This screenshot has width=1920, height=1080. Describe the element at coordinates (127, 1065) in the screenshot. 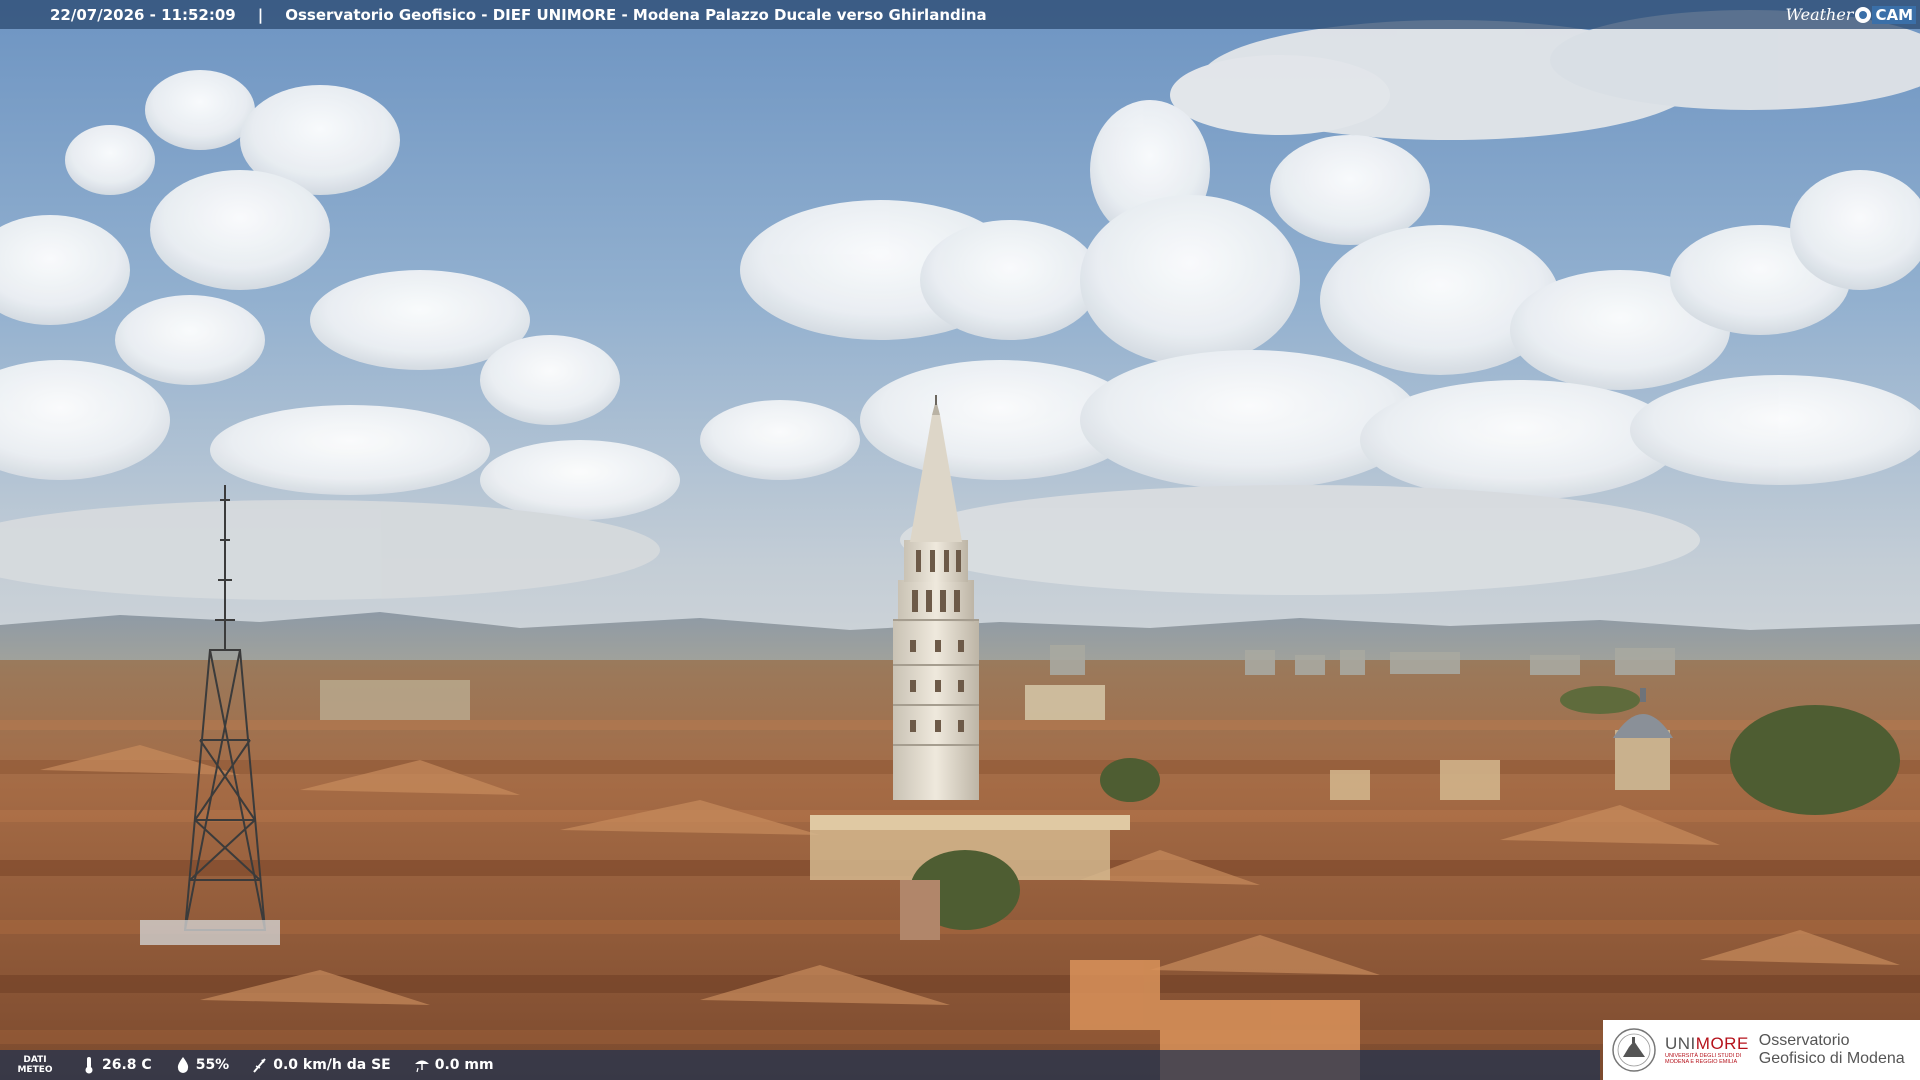

I see `temperature-value: 26.8 C` at that location.